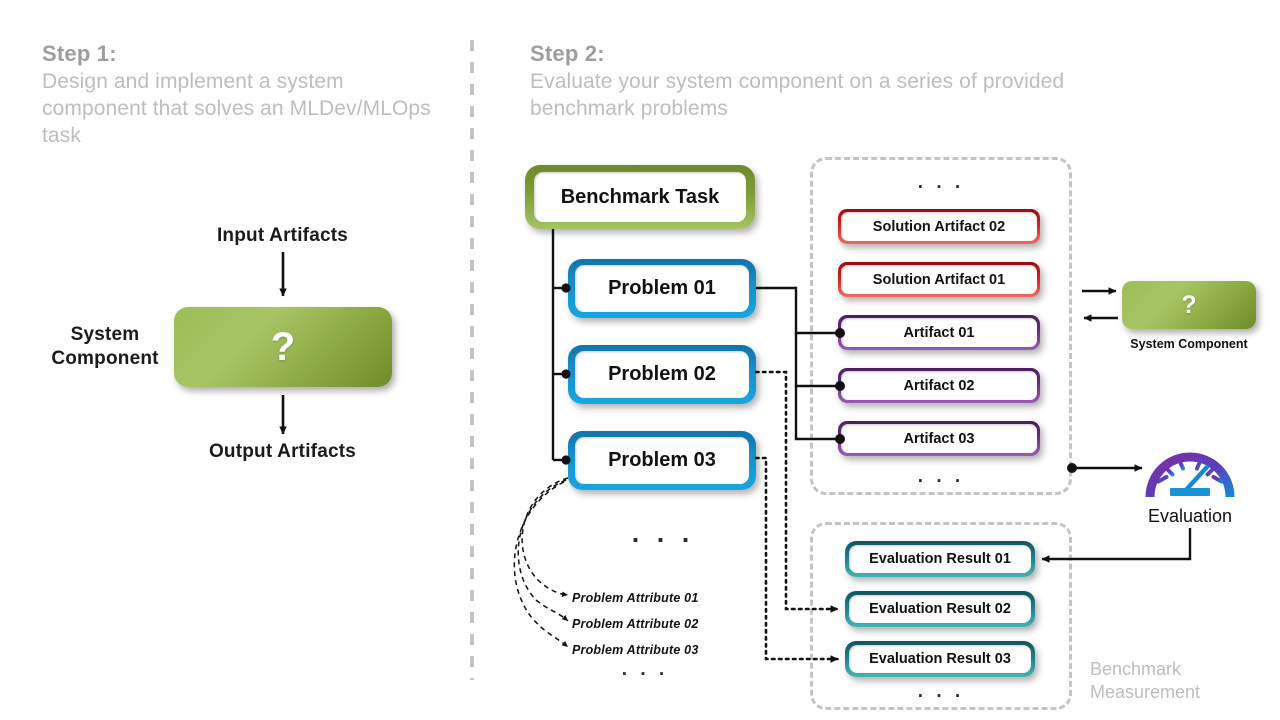 The height and width of the screenshot is (720, 1280). I want to click on problem-node-02: Problem 02, so click(662, 374).